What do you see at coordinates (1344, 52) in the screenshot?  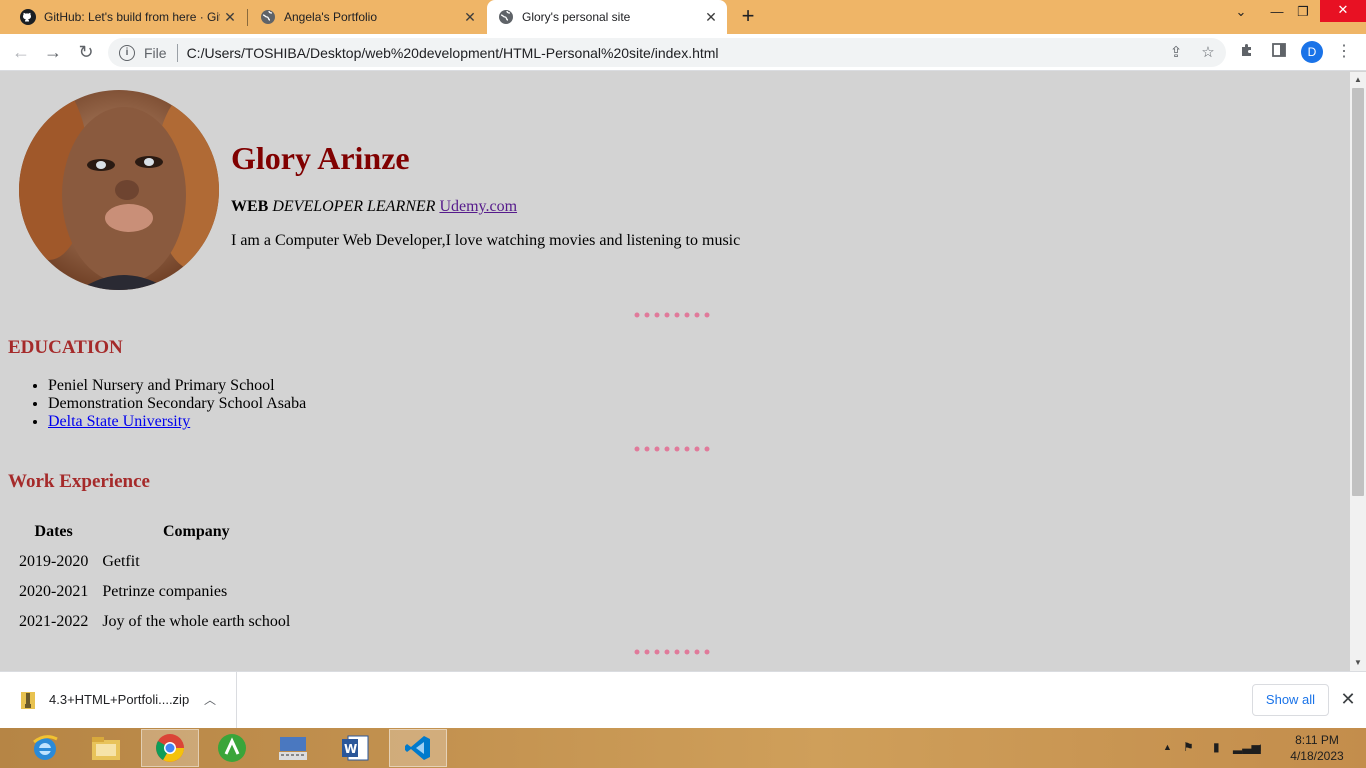 I see `menu-kebab-icon: ⋮` at bounding box center [1344, 52].